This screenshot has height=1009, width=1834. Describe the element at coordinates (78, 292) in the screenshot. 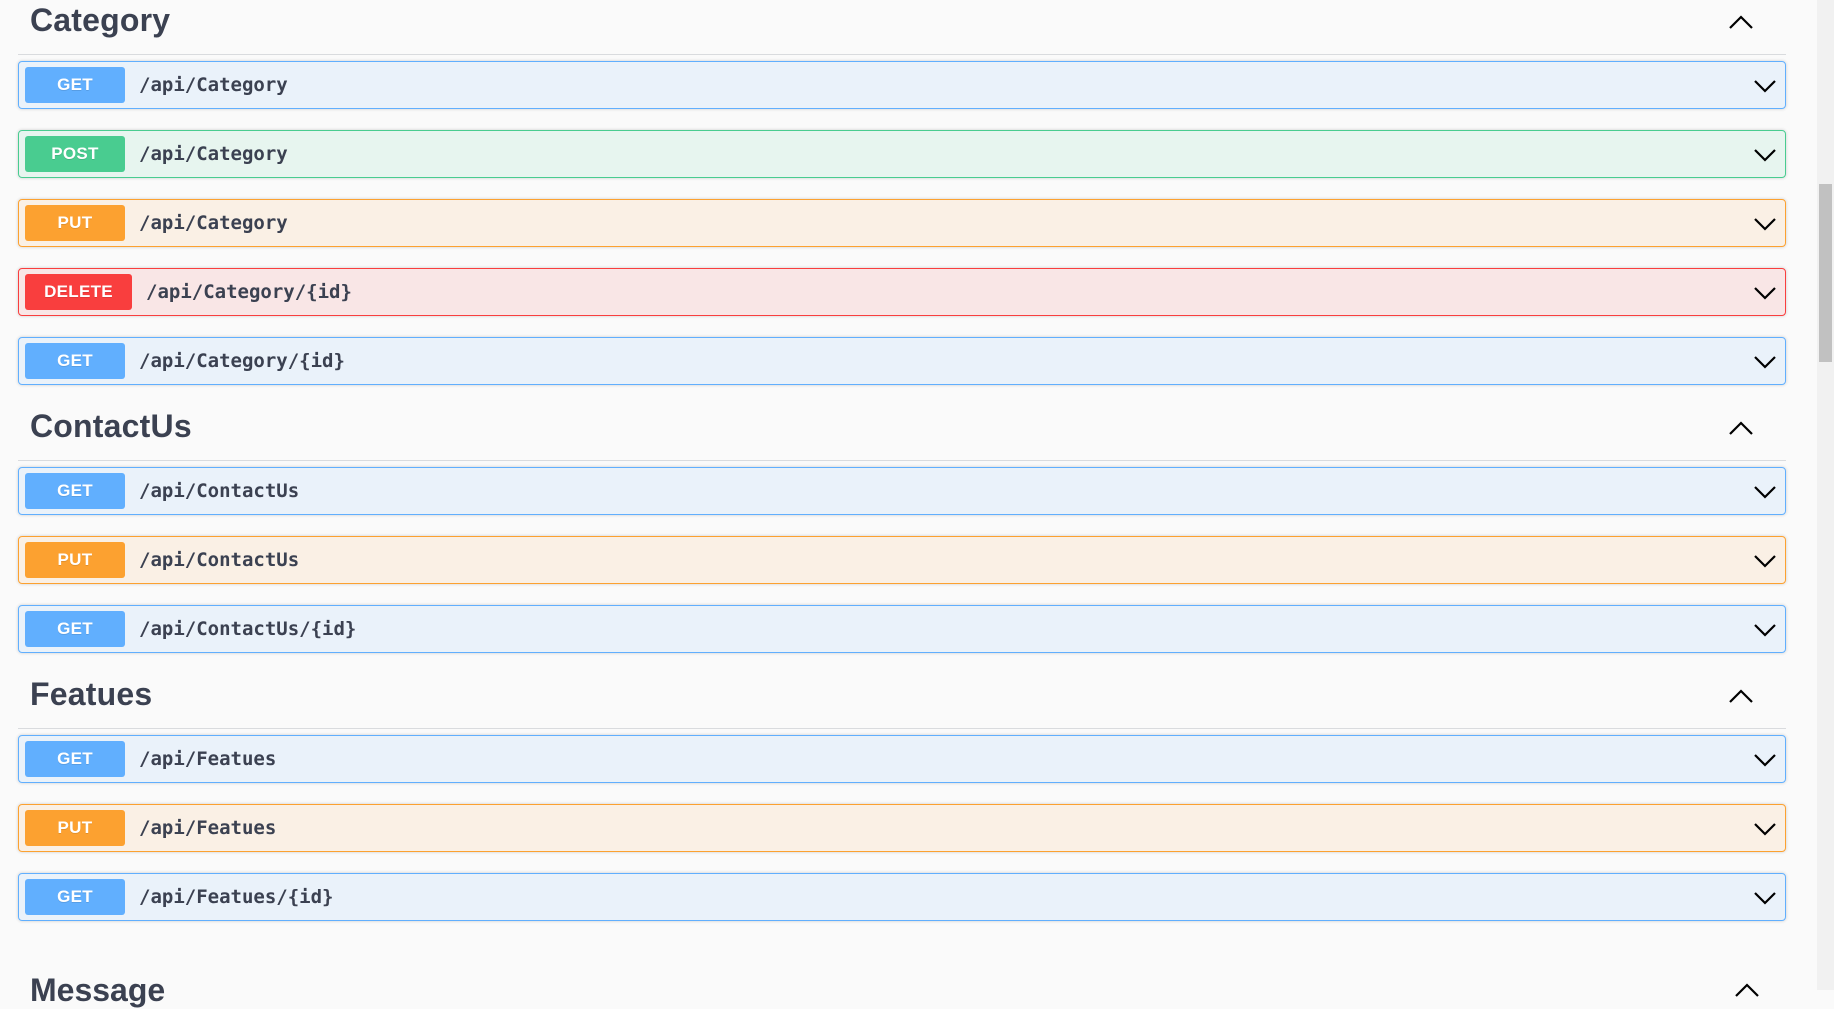

I see `method-badge: DELETE` at that location.